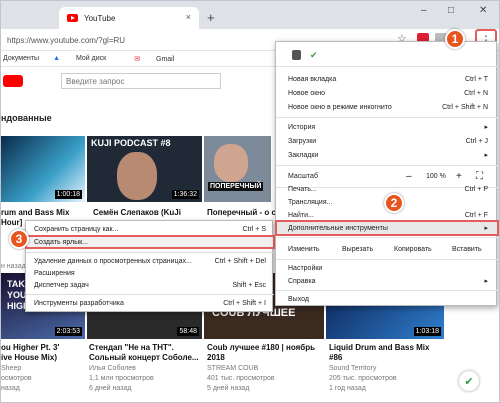 The width and height of the screenshot is (500, 403). What do you see at coordinates (188, 331) in the screenshot?
I see `duration-badge: 58:48` at bounding box center [188, 331].